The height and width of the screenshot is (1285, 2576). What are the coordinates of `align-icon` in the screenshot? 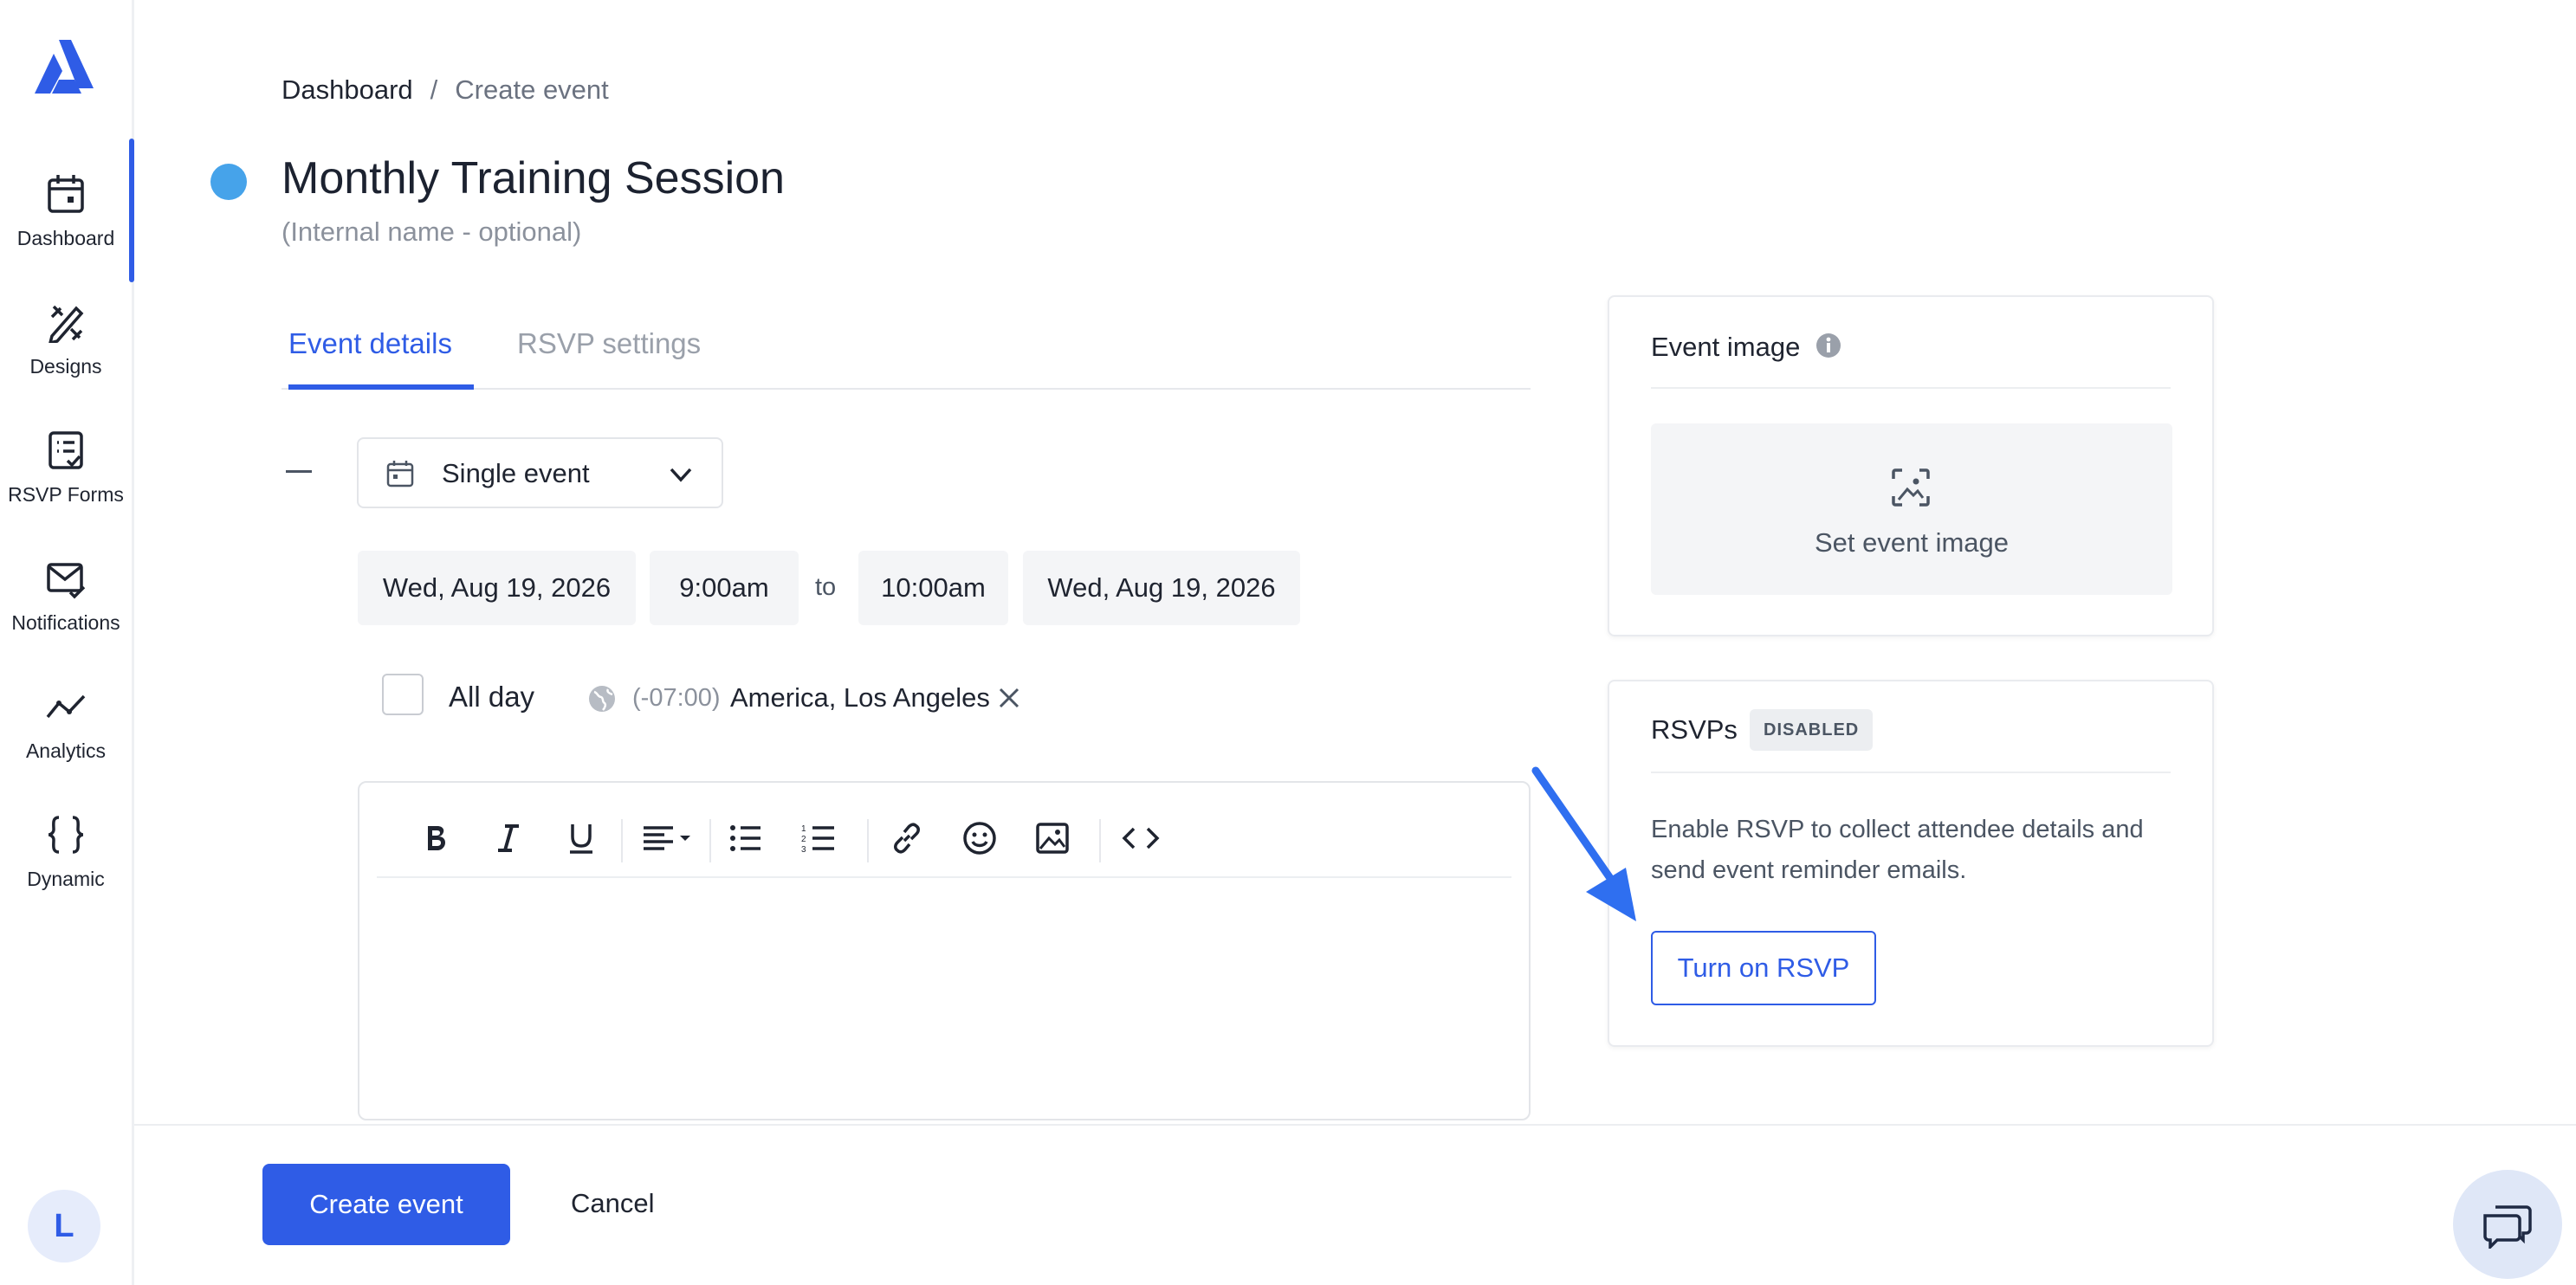 It's located at (668, 838).